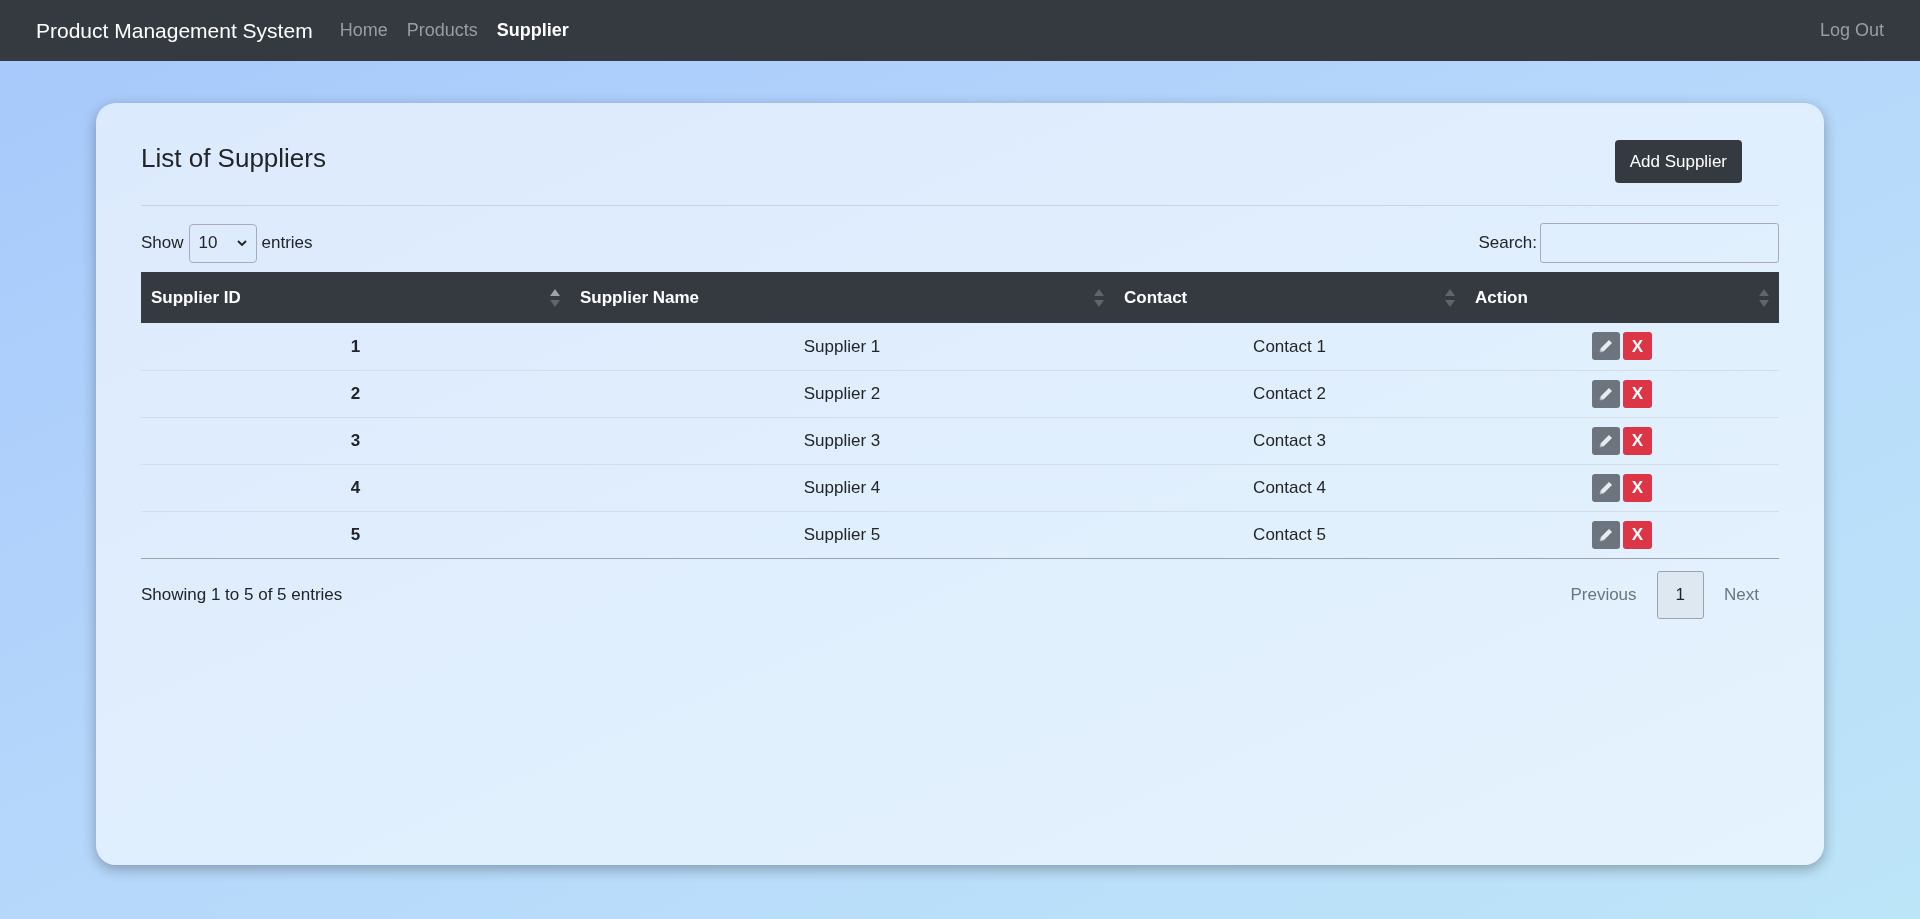 The height and width of the screenshot is (919, 1920). I want to click on pagination-button: Previous, so click(1603, 595).